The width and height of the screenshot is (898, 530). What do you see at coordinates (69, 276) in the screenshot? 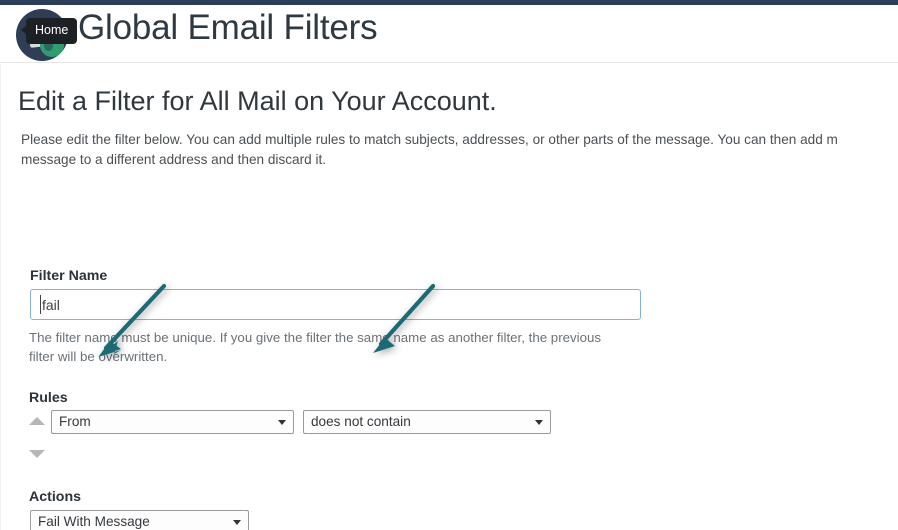
I see `filter-name-label: Filter Name` at bounding box center [69, 276].